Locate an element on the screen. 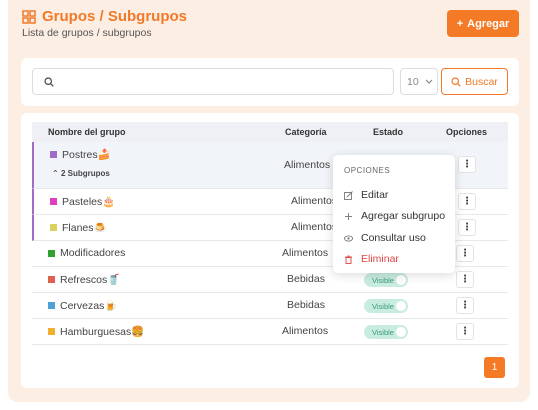  group-name: Modificadores is located at coordinates (86, 253).